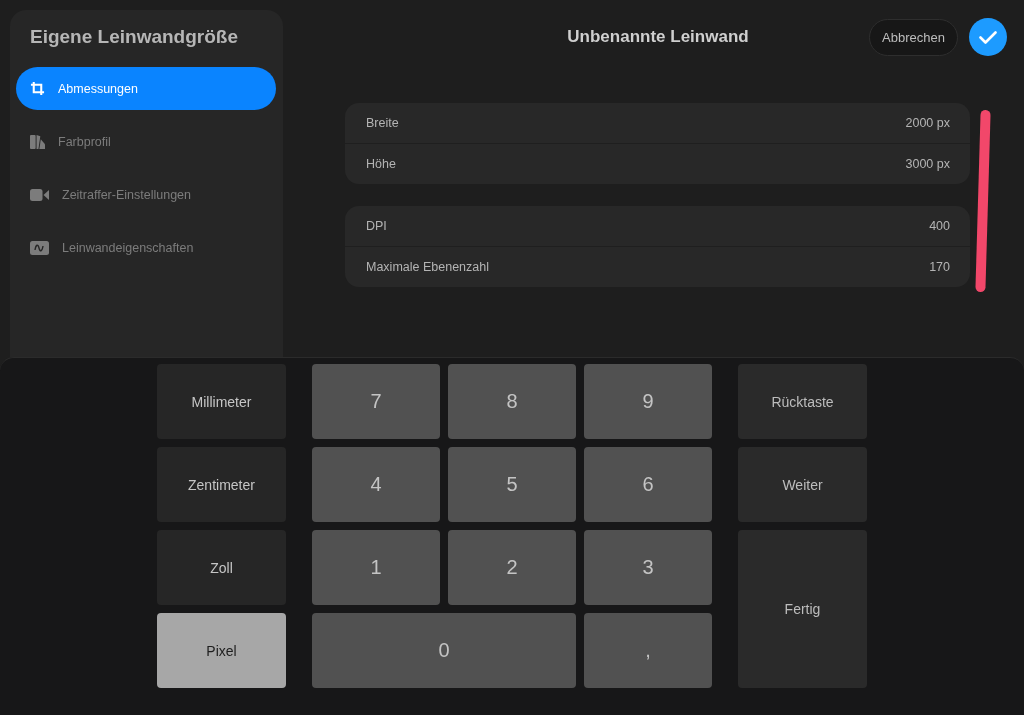  What do you see at coordinates (913, 37) in the screenshot?
I see `cancel-button: Abbrechen` at bounding box center [913, 37].